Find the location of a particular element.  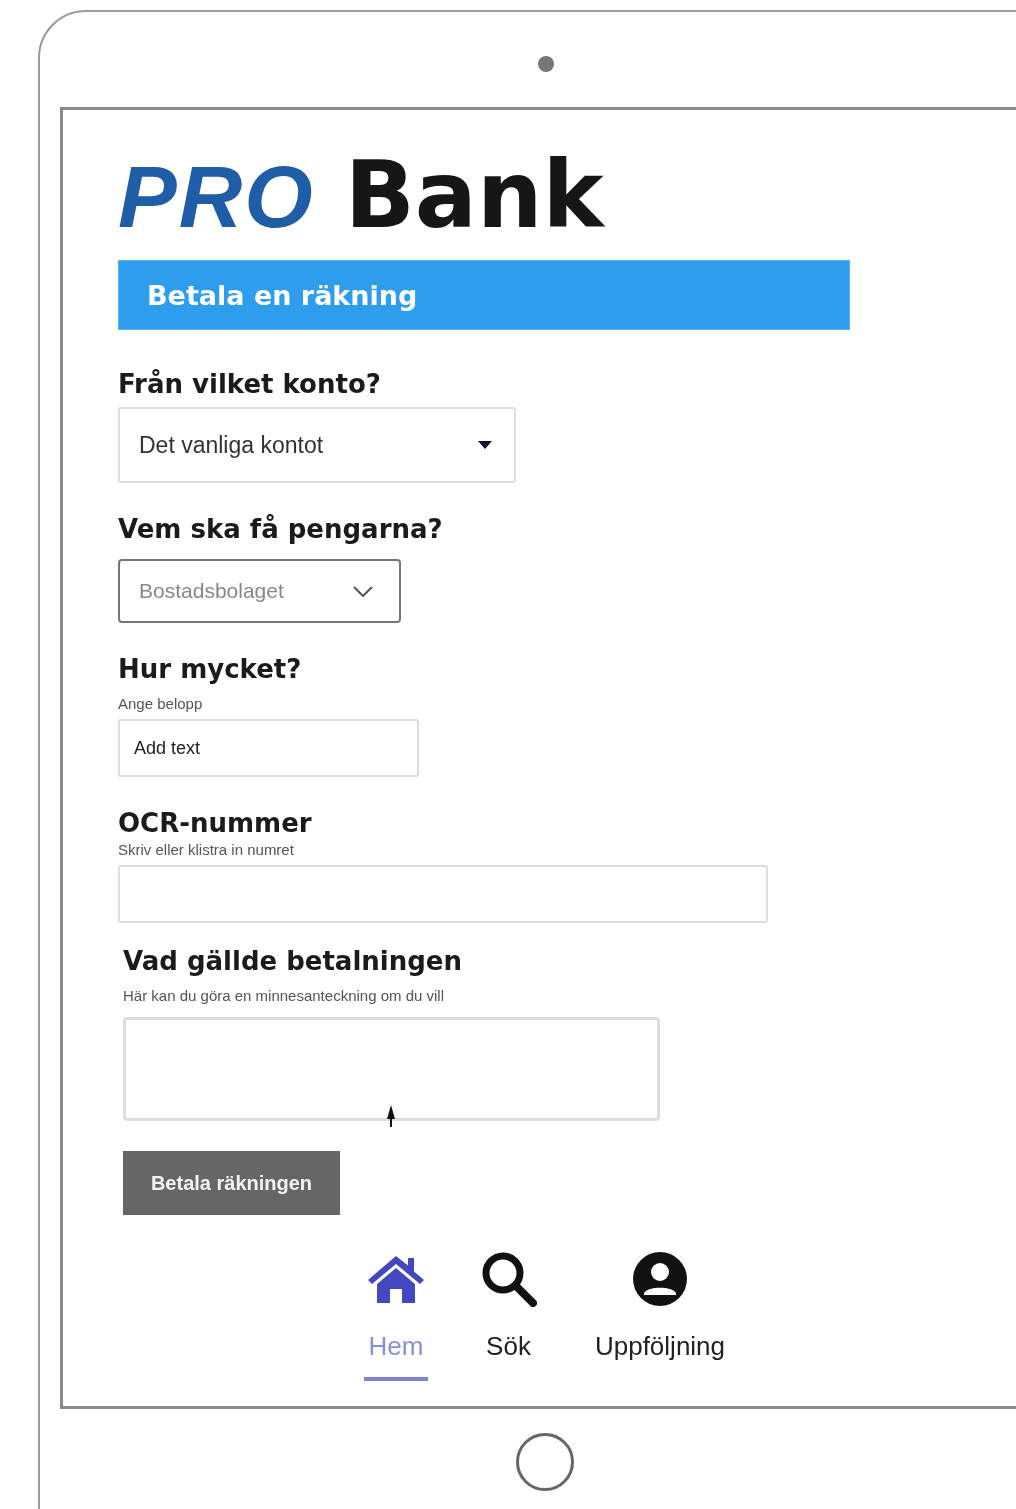

field-label: Från vilket konto? is located at coordinates (249, 384).